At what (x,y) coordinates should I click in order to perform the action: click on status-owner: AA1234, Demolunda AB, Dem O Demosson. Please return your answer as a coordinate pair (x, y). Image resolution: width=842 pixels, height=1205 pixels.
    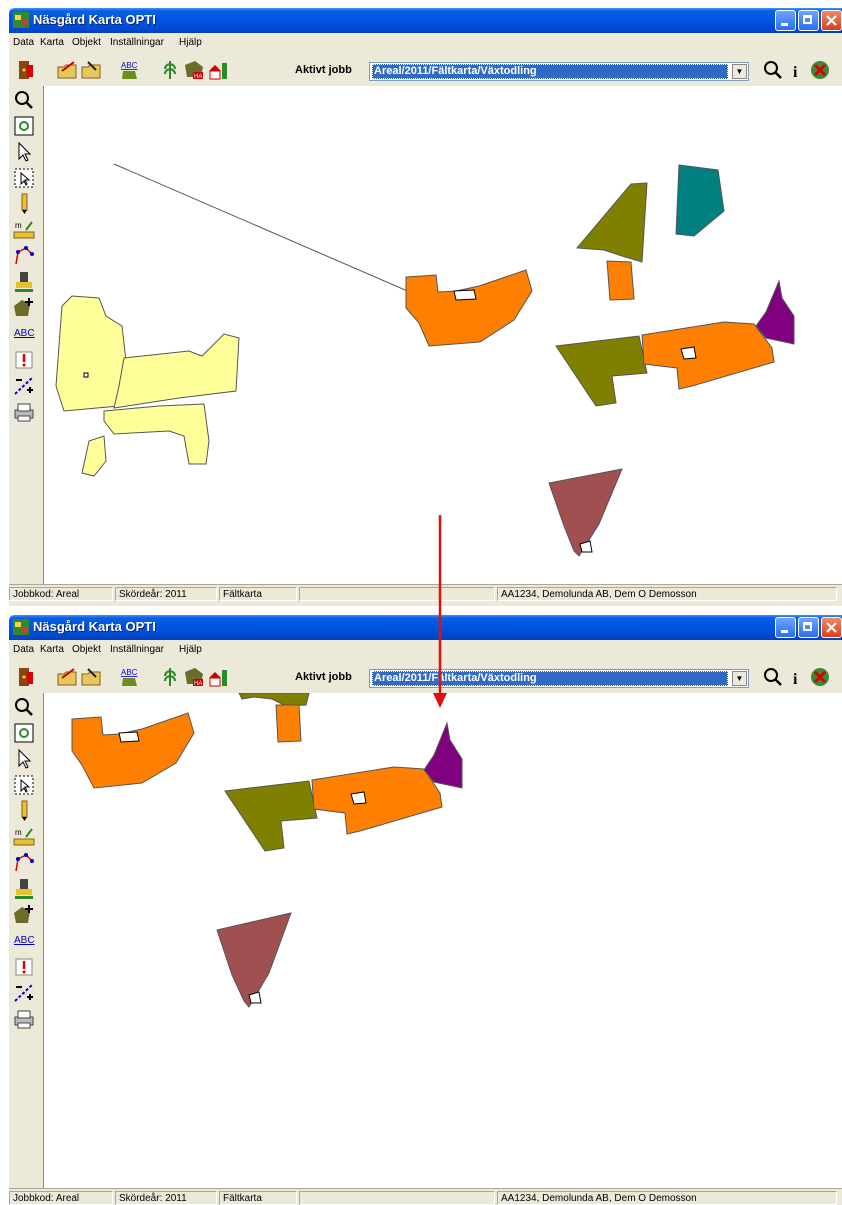
    Looking at the image, I should click on (667, 594).